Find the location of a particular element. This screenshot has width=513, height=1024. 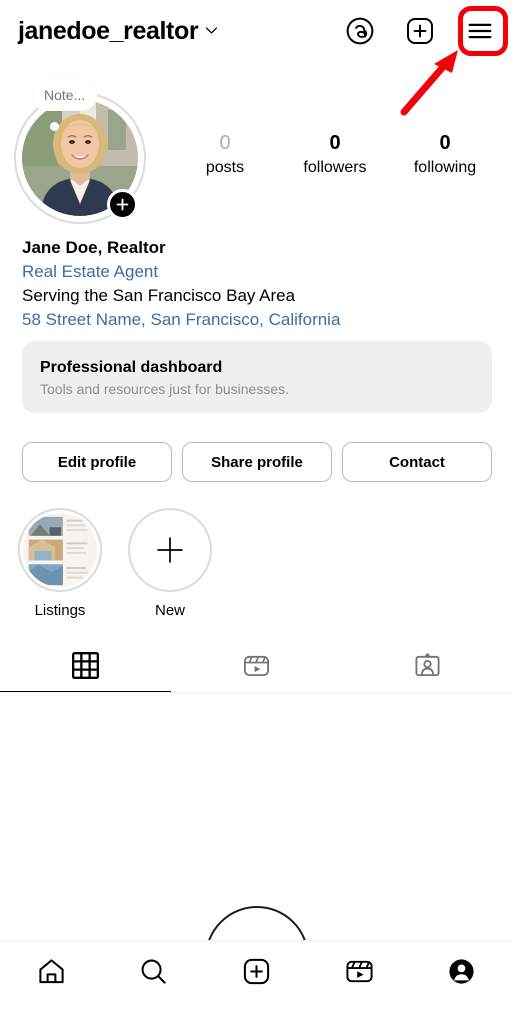

profile-summary: Note... 0 posts 0 followers 0 following is located at coordinates (256, 152).